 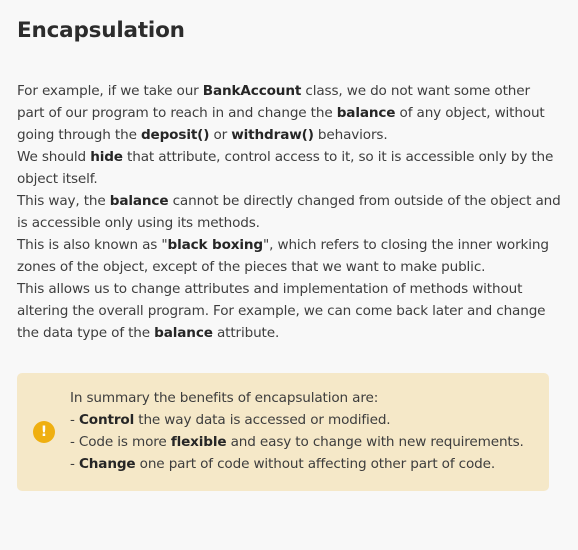 I want to click on bold-text: deposit(), so click(x=175, y=135).